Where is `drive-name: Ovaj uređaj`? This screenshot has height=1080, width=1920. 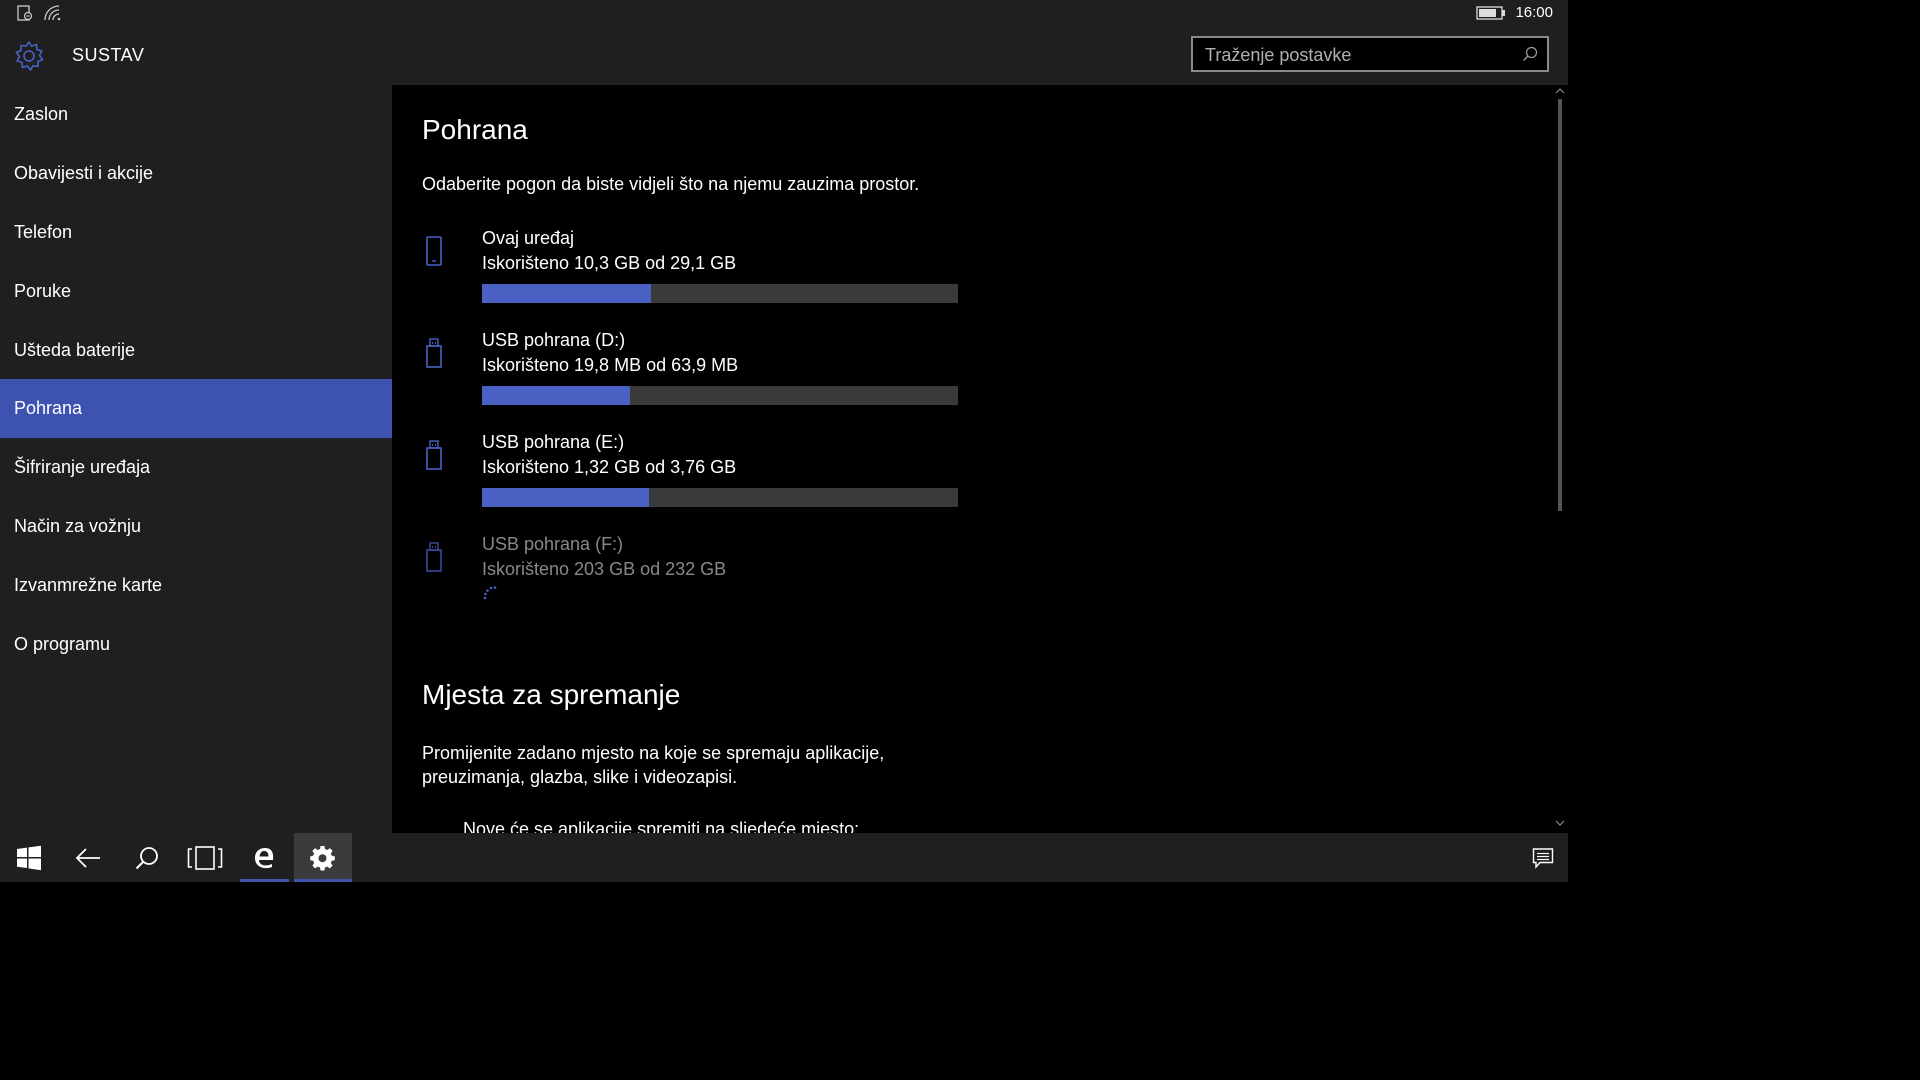 drive-name: Ovaj uređaj is located at coordinates (528, 238).